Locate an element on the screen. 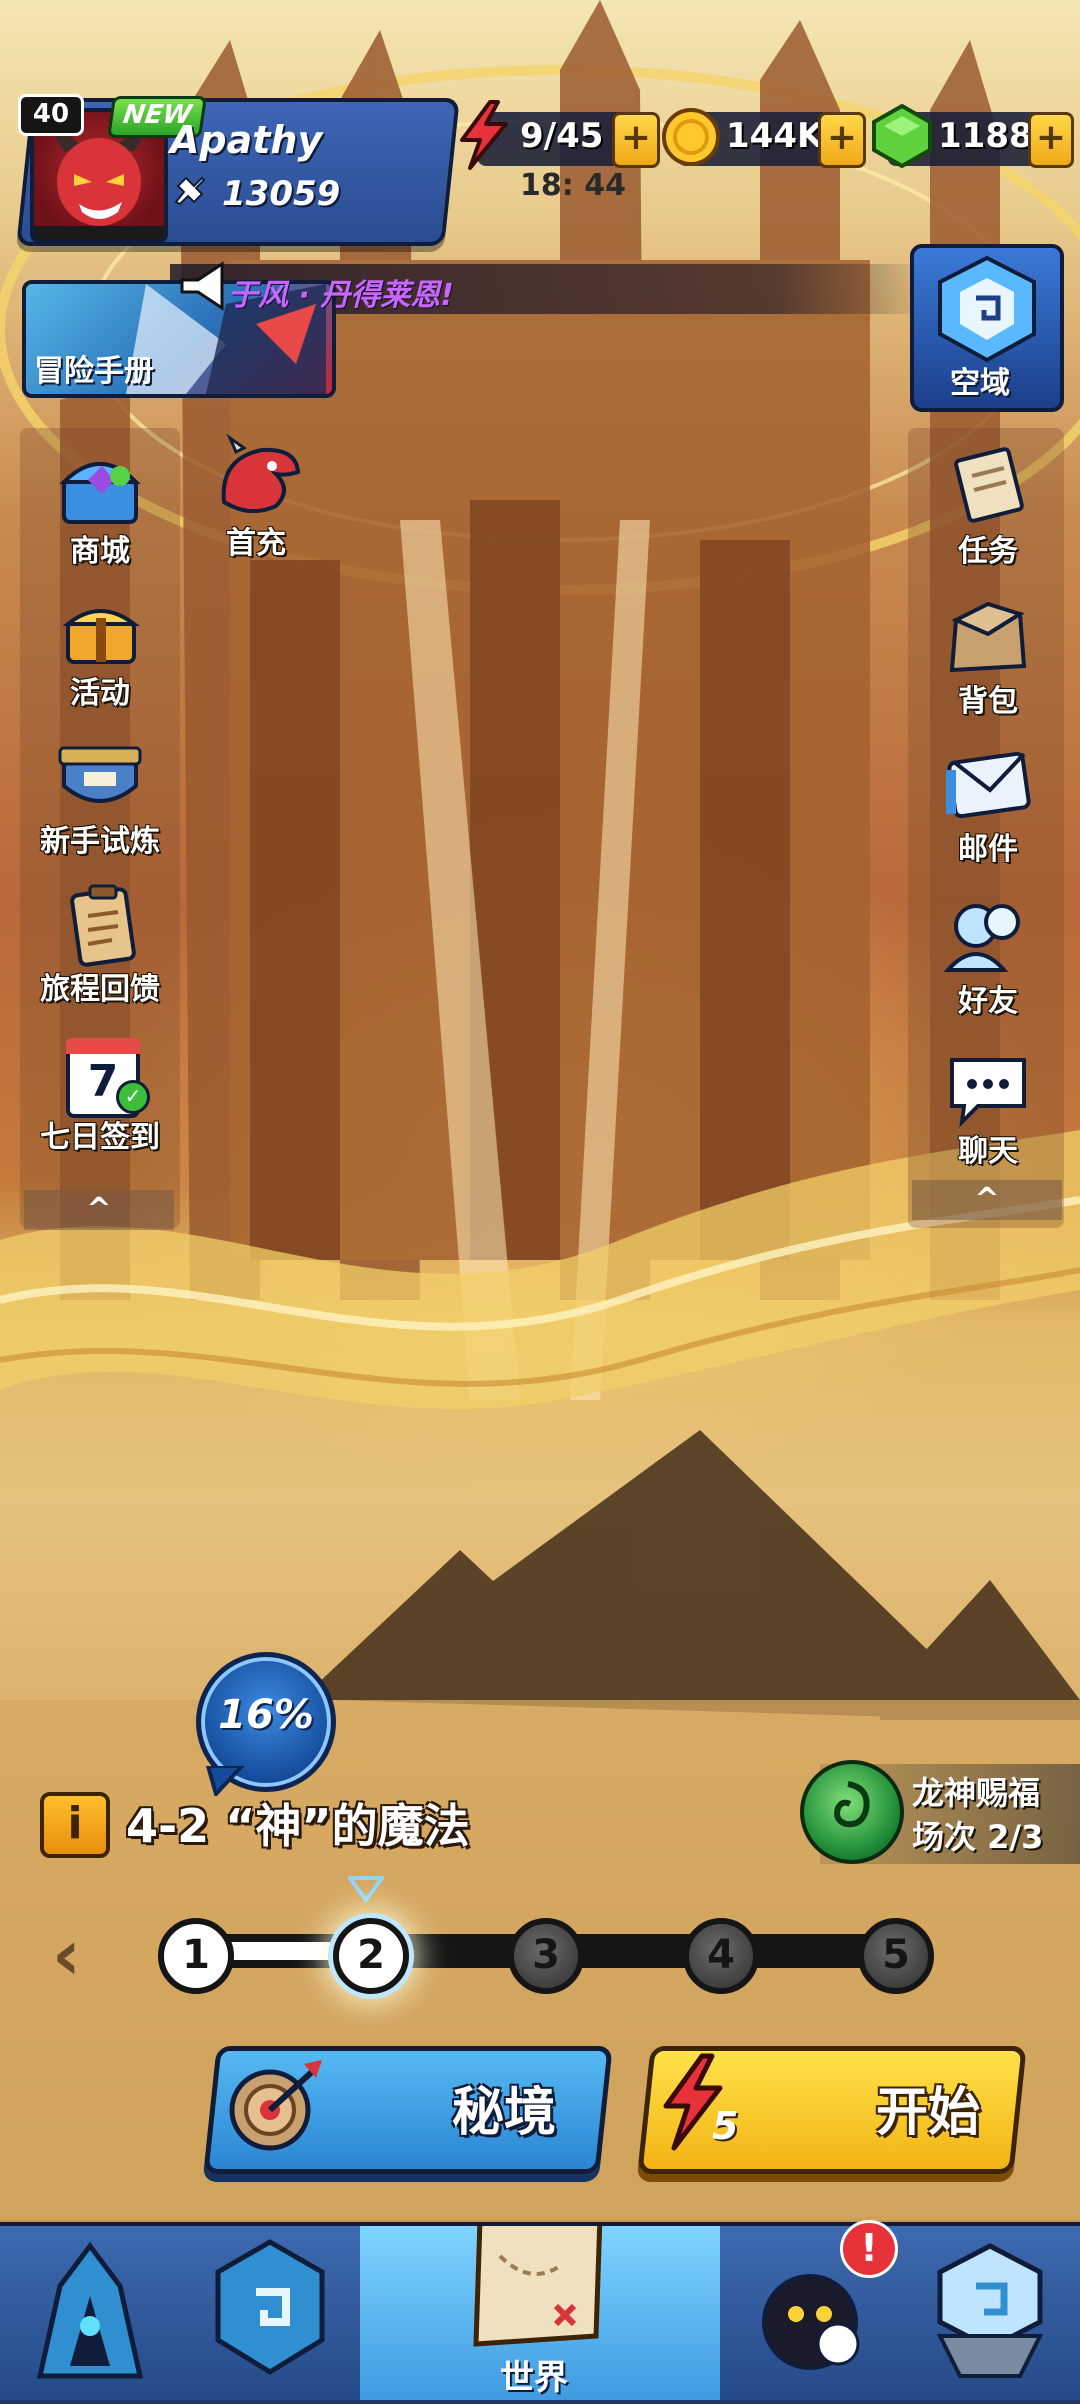 Image resolution: width=1080 pixels, height=2404 pixels. chapter-progress-value: 16% is located at coordinates (266, 1715).